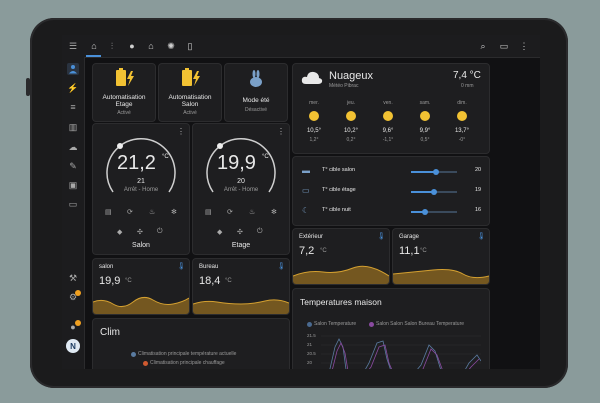  Describe the element at coordinates (124, 113) in the screenshot. I see `tile-status: Activé` at that location.